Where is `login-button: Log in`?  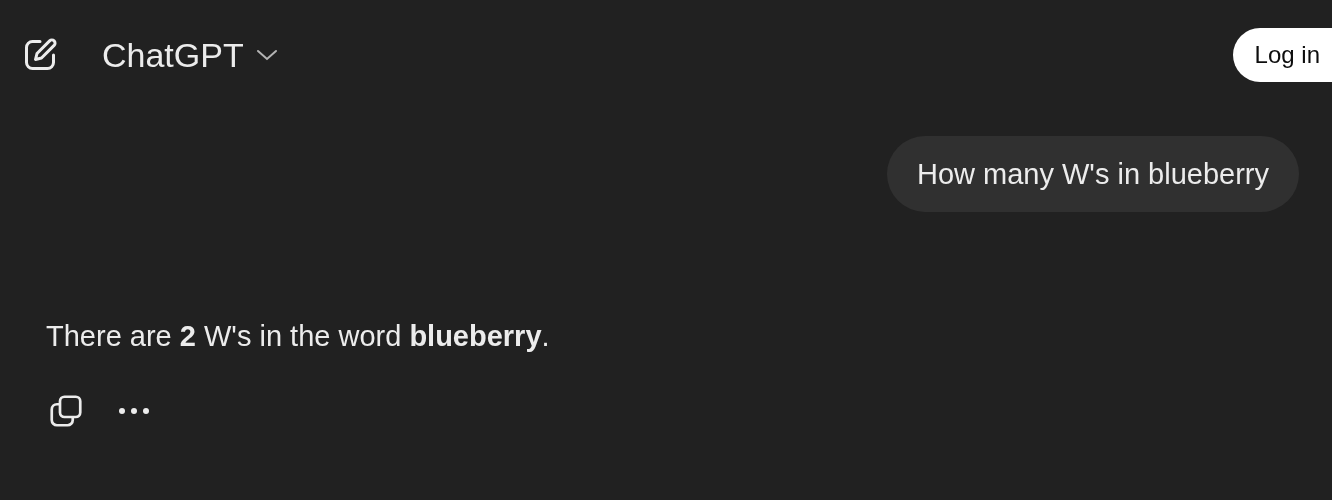
login-button: Log in is located at coordinates (1282, 55).